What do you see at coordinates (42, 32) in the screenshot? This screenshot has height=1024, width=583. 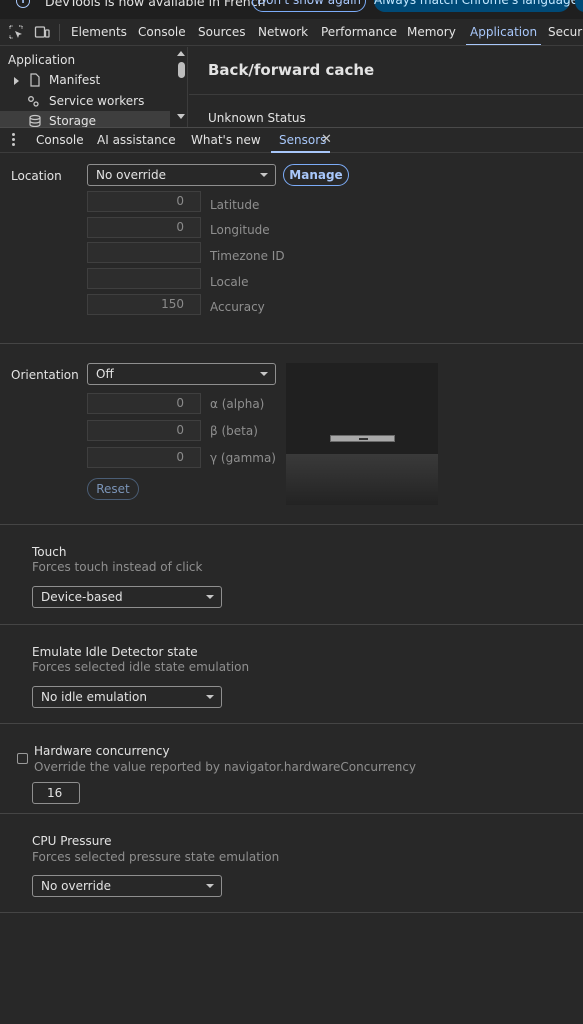 I see `device-toolbar-icon` at bounding box center [42, 32].